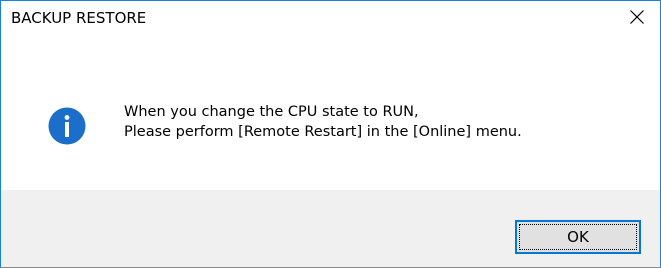 The height and width of the screenshot is (268, 661). What do you see at coordinates (67, 126) in the screenshot?
I see `info-icon` at bounding box center [67, 126].